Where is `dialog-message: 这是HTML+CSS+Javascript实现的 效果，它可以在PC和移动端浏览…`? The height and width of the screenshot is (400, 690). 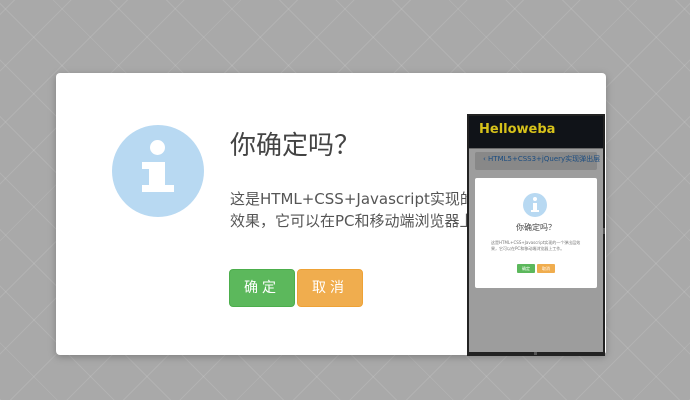 dialog-message: 这是HTML+CSS+Javascript实现的 效果，它可以在PC和移动端浏览… is located at coordinates (350, 210).